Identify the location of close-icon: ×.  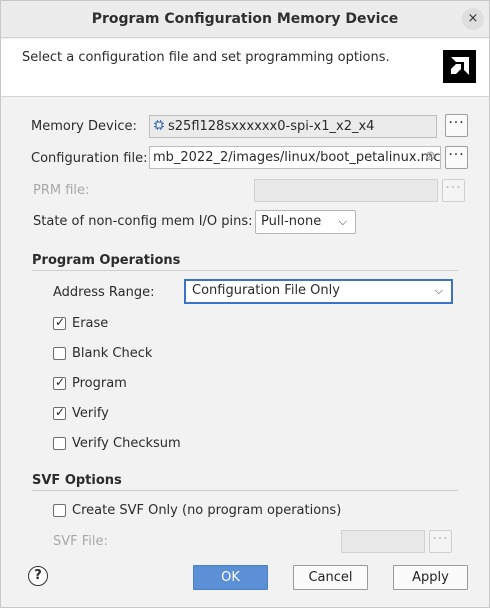
(473, 19).